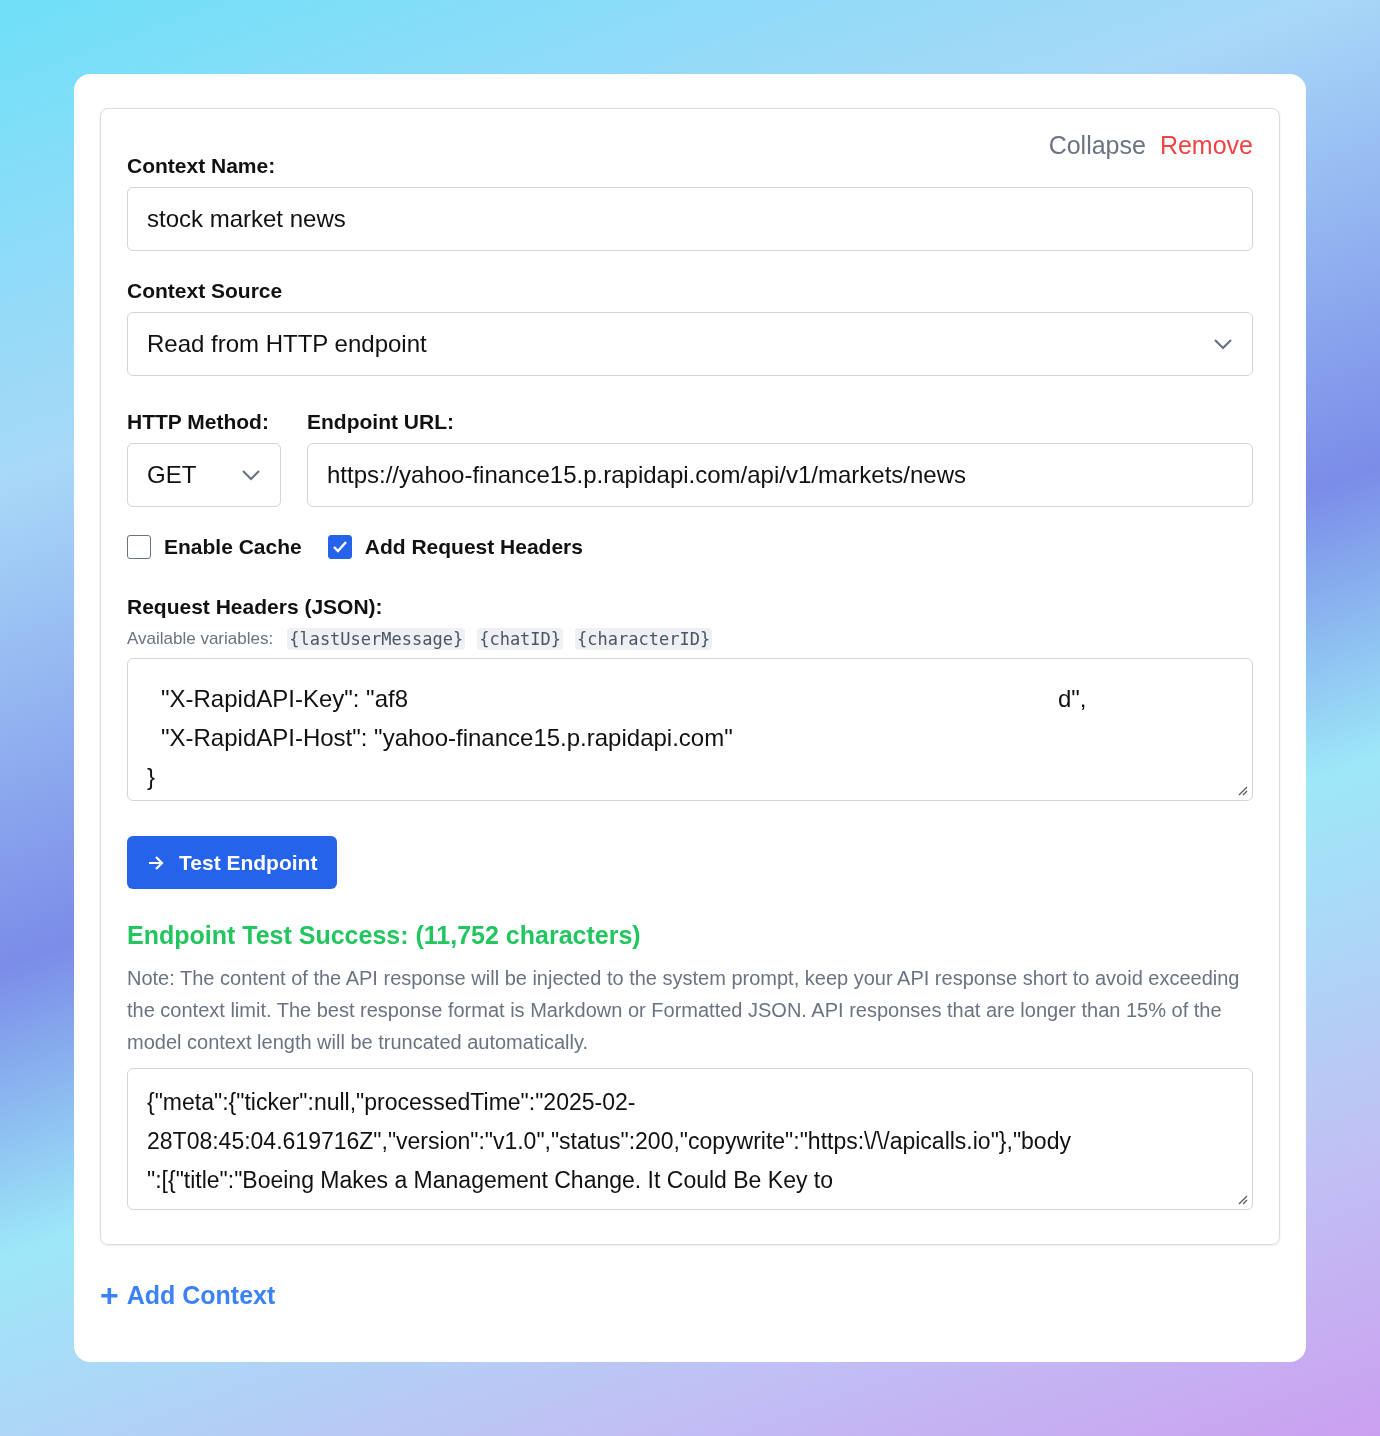  I want to click on variable-chip: {chatID}, so click(520, 639).